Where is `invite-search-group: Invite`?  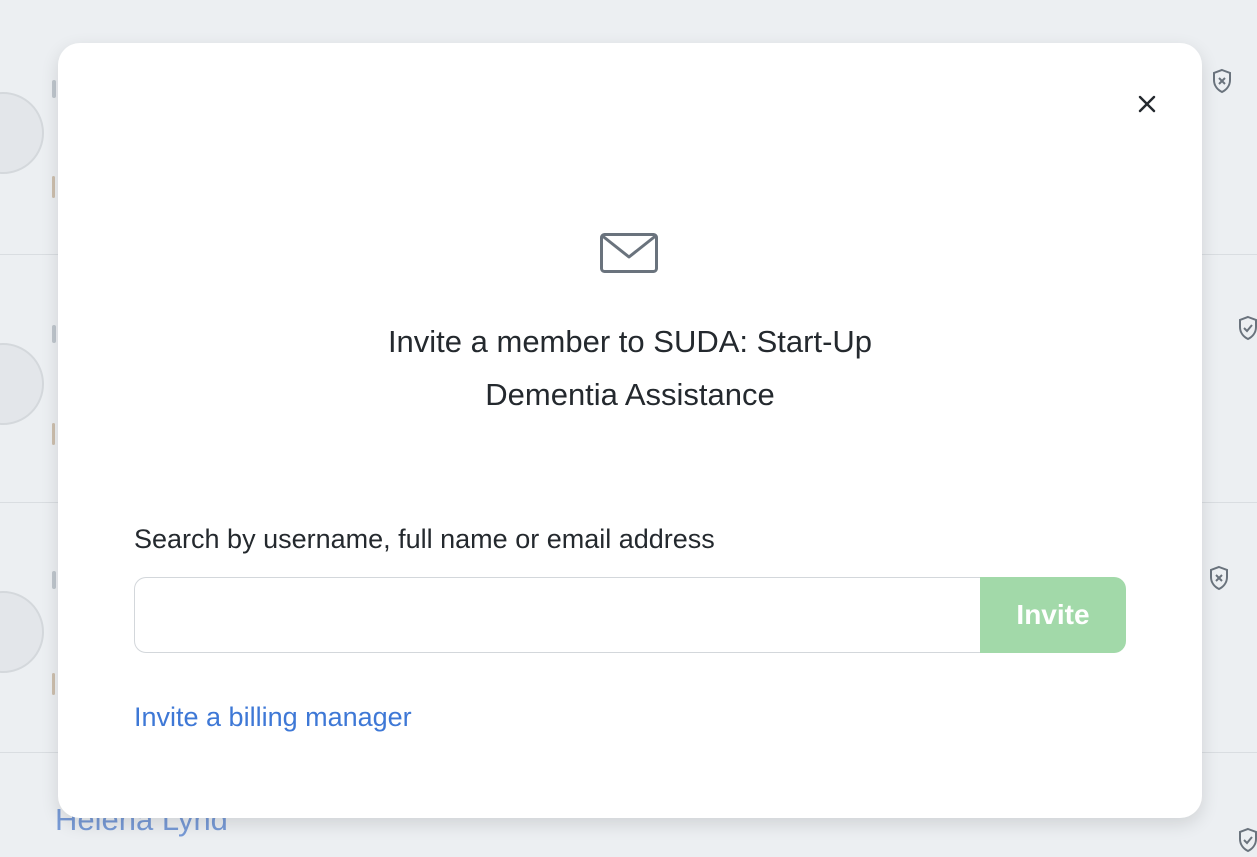
invite-search-group: Invite is located at coordinates (630, 615).